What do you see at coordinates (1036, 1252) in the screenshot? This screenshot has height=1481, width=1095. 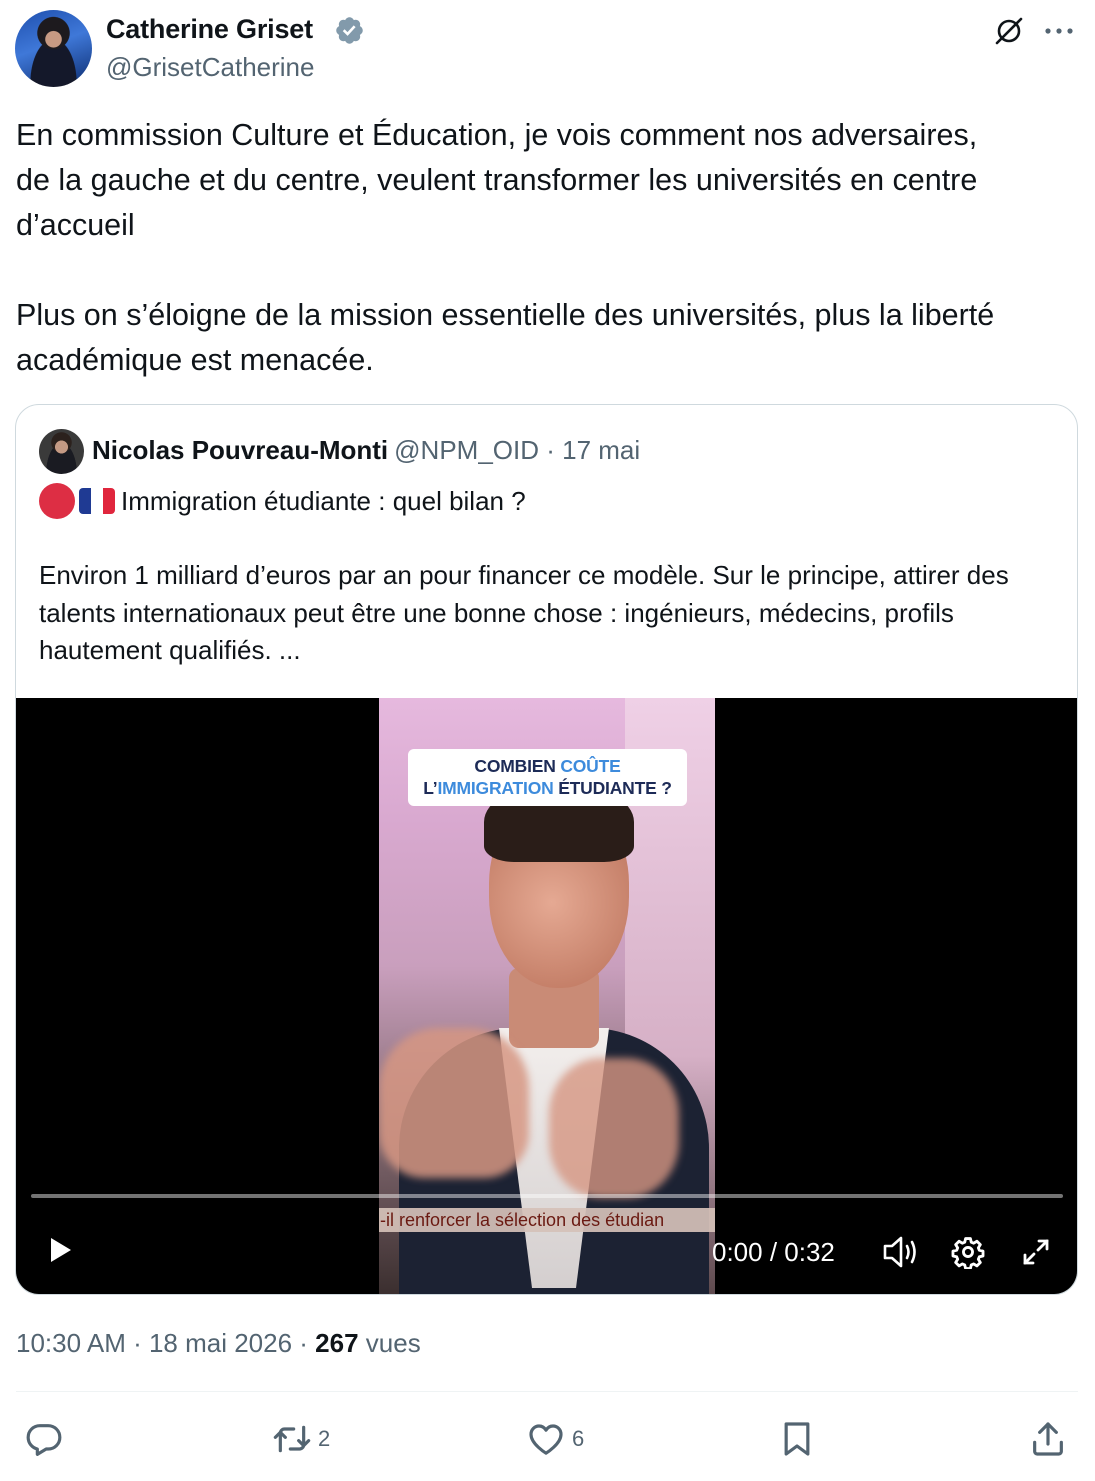 I see `fullscreen-icon` at bounding box center [1036, 1252].